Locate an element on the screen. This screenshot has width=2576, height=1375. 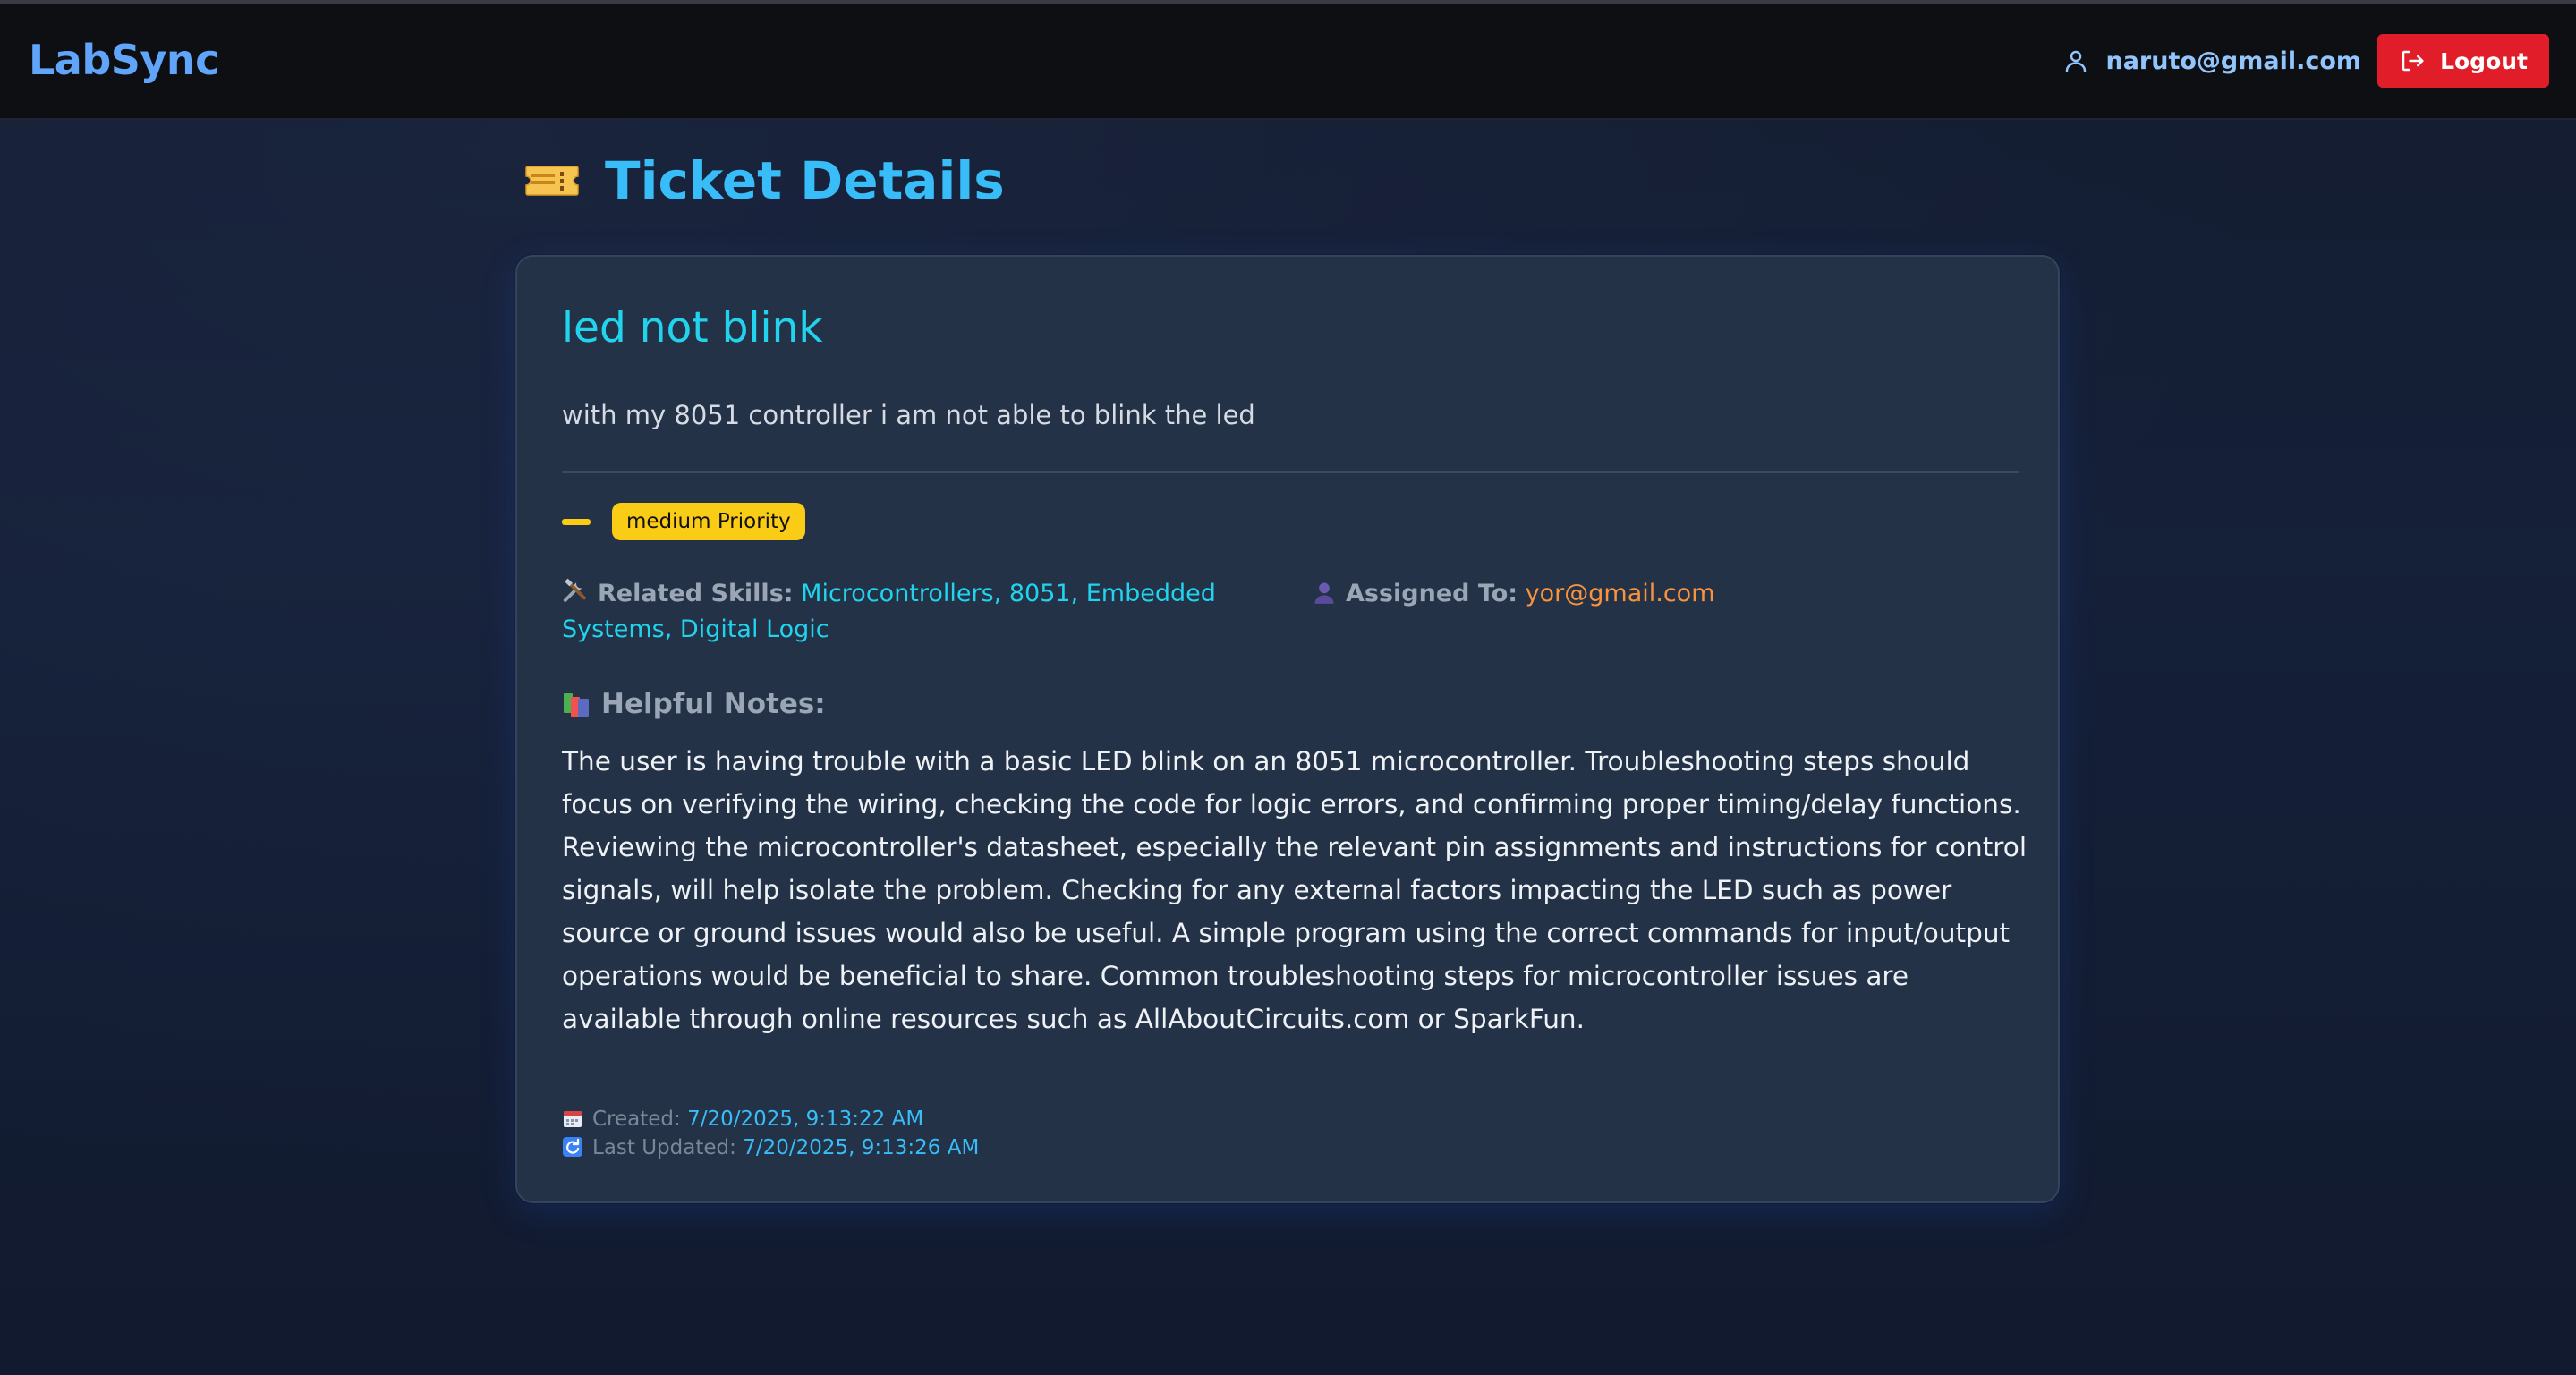
assigned-to: Assigned To: yor@gmail.com is located at coordinates (1513, 594).